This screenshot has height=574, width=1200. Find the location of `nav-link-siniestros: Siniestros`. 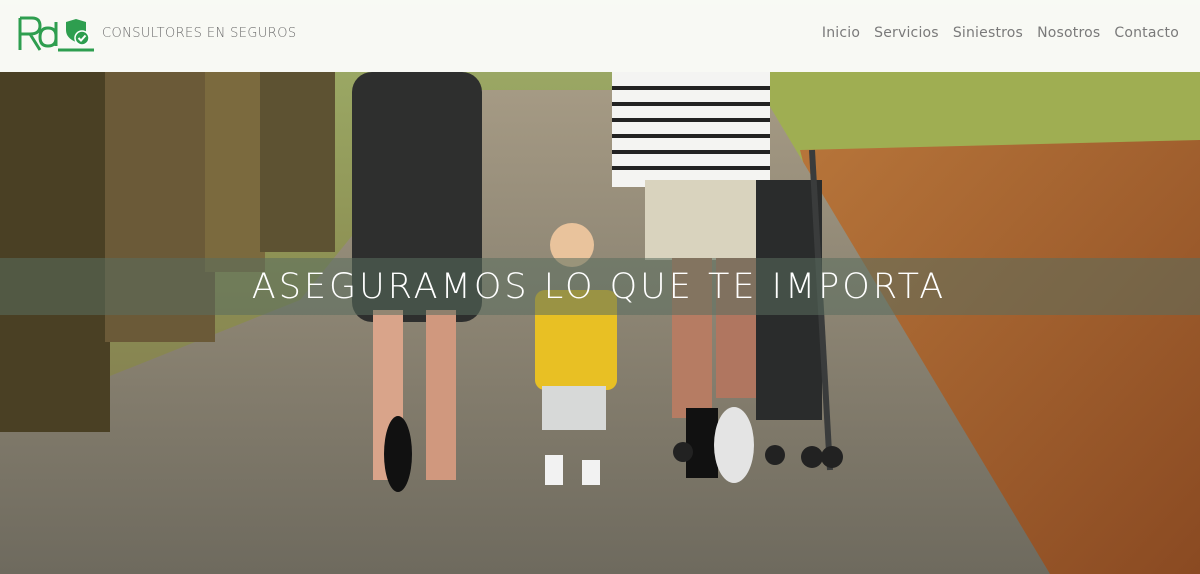

nav-link-siniestros: Siniestros is located at coordinates (988, 33).